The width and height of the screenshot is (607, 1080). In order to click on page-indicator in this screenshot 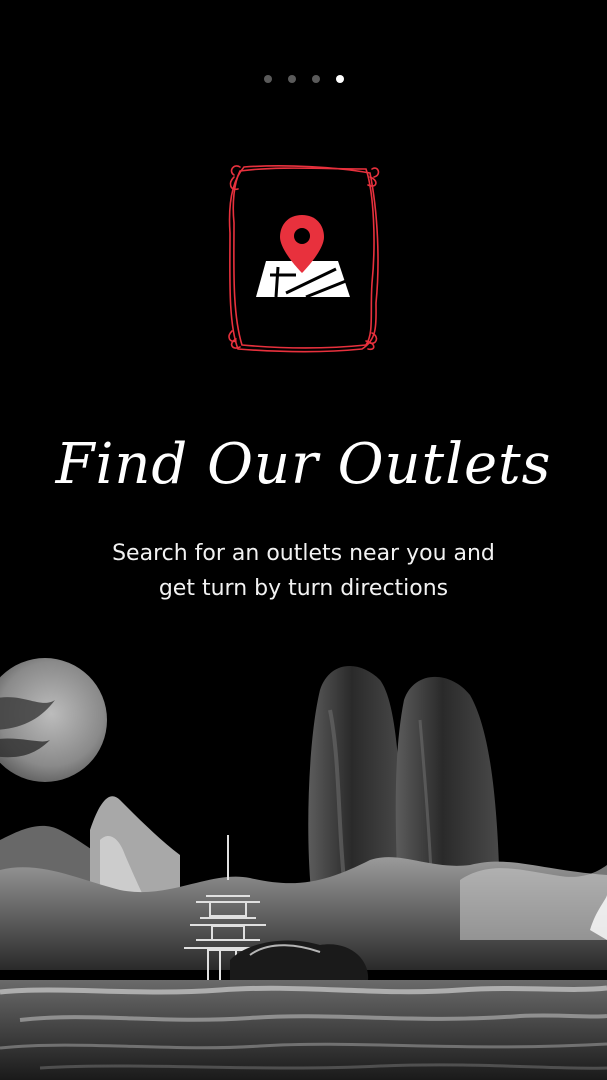, I will do `click(303, 79)`.